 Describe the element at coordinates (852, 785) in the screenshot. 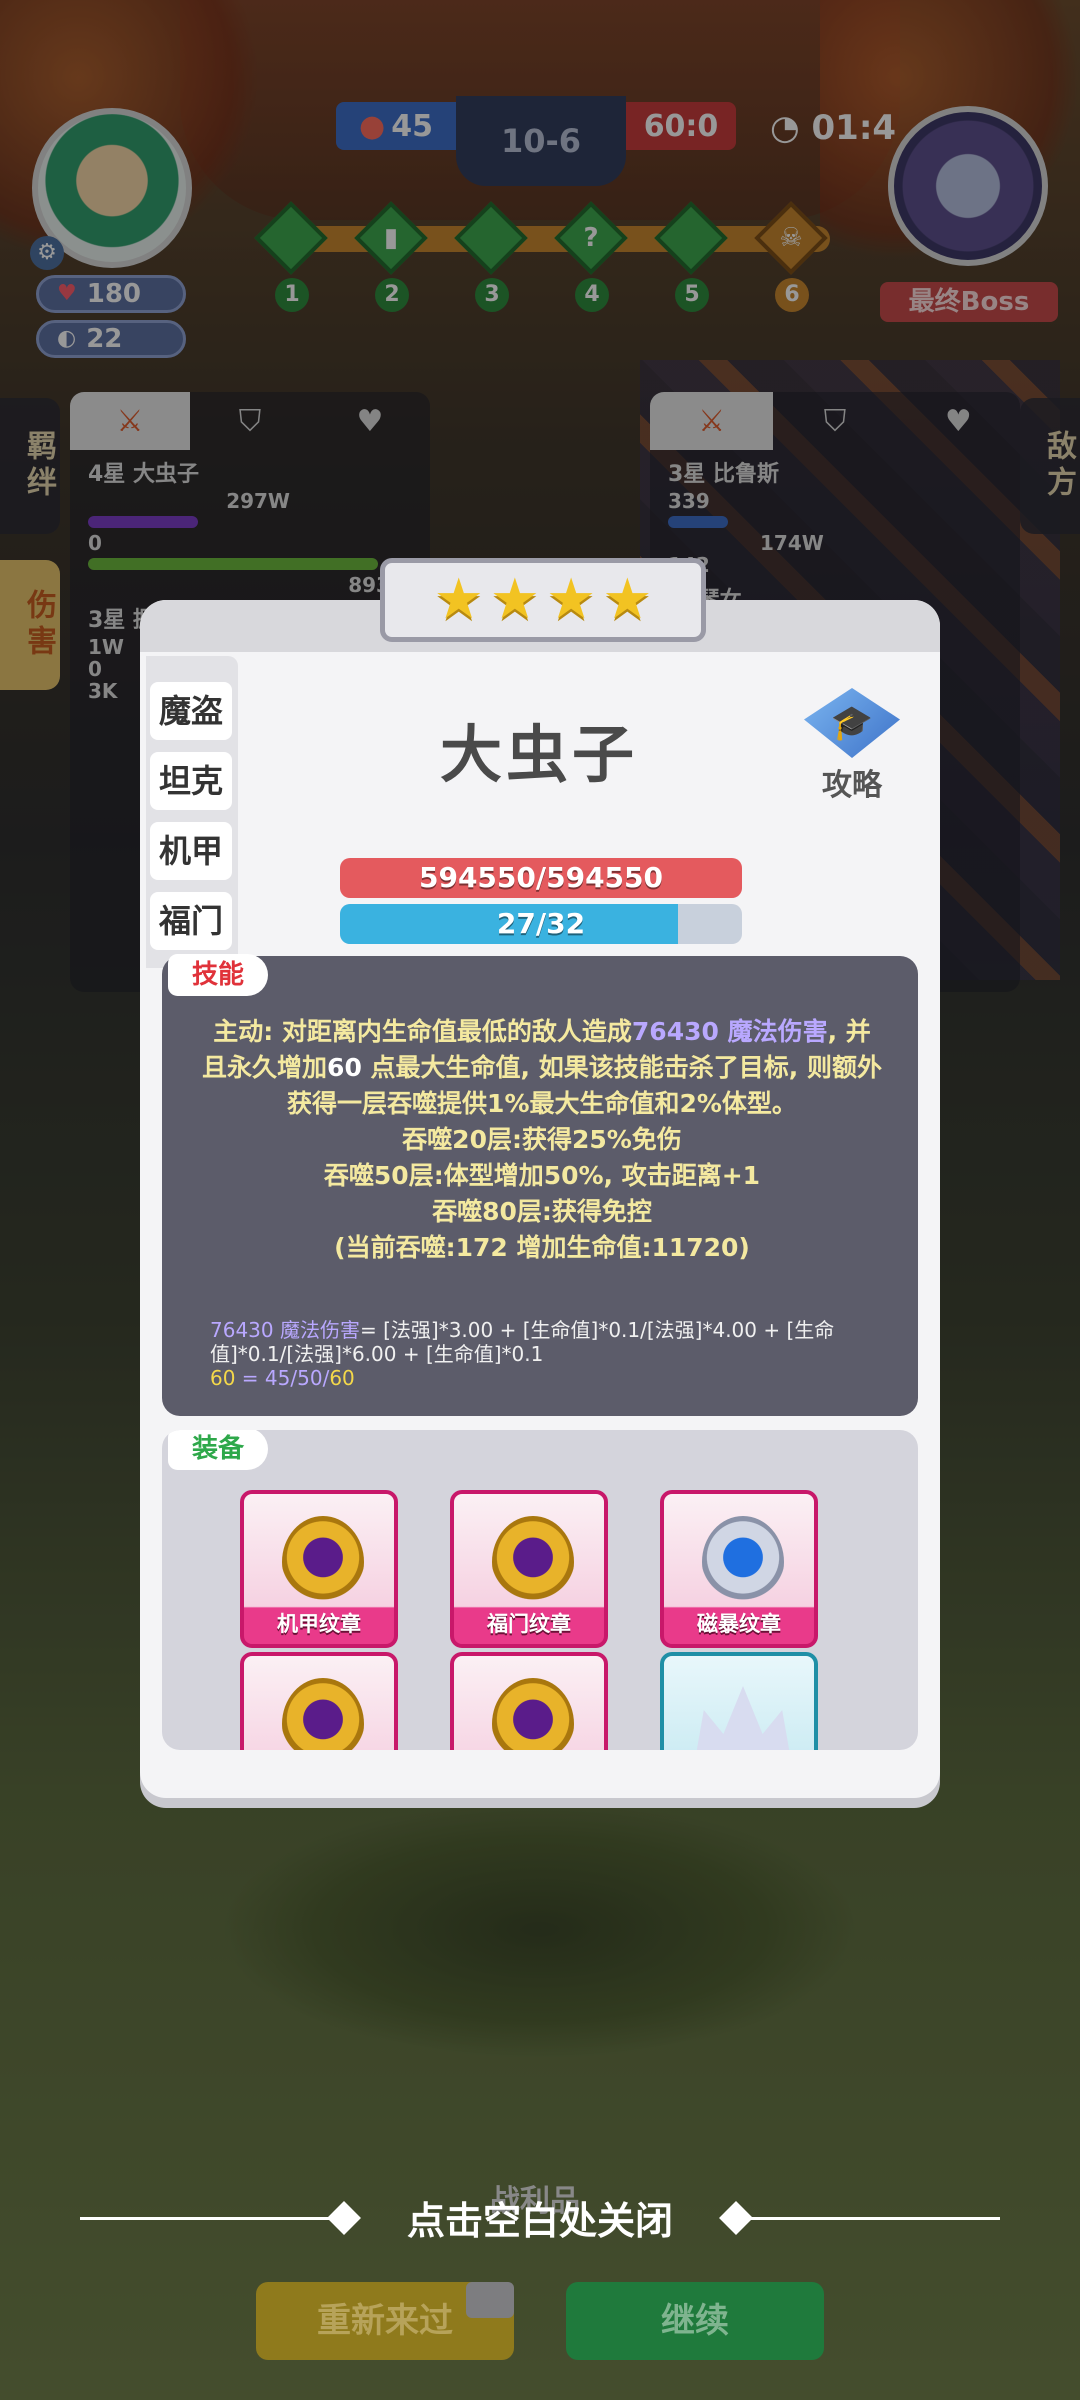

I see `guide-label: 攻略` at that location.